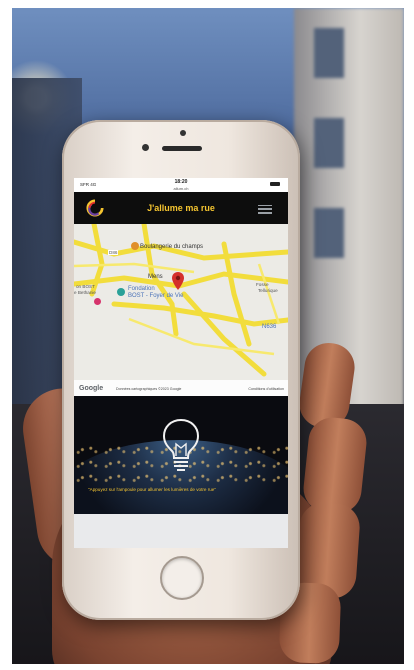  What do you see at coordinates (135, 246) in the screenshot?
I see `poi-bakery-icon` at bounding box center [135, 246].